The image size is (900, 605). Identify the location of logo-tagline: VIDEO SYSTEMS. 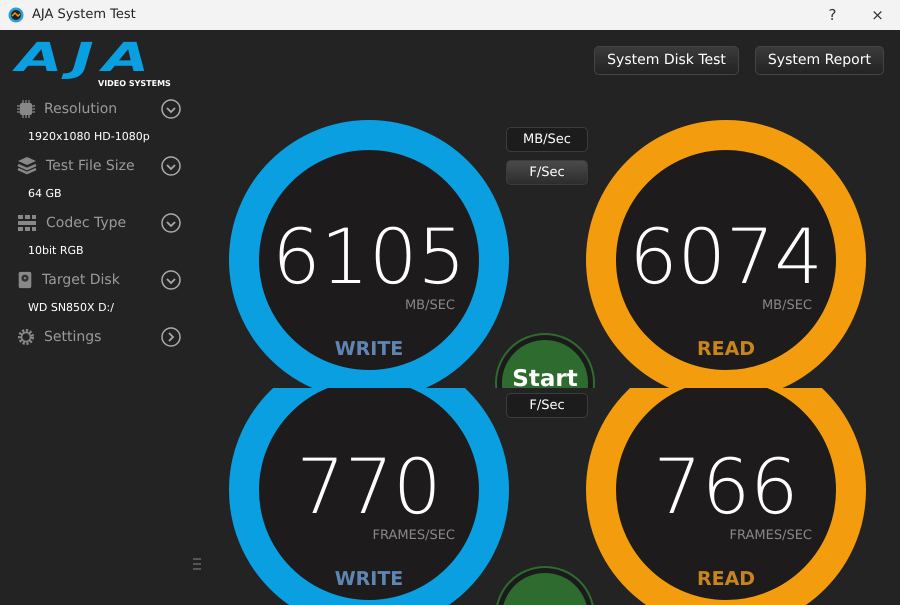
(135, 84).